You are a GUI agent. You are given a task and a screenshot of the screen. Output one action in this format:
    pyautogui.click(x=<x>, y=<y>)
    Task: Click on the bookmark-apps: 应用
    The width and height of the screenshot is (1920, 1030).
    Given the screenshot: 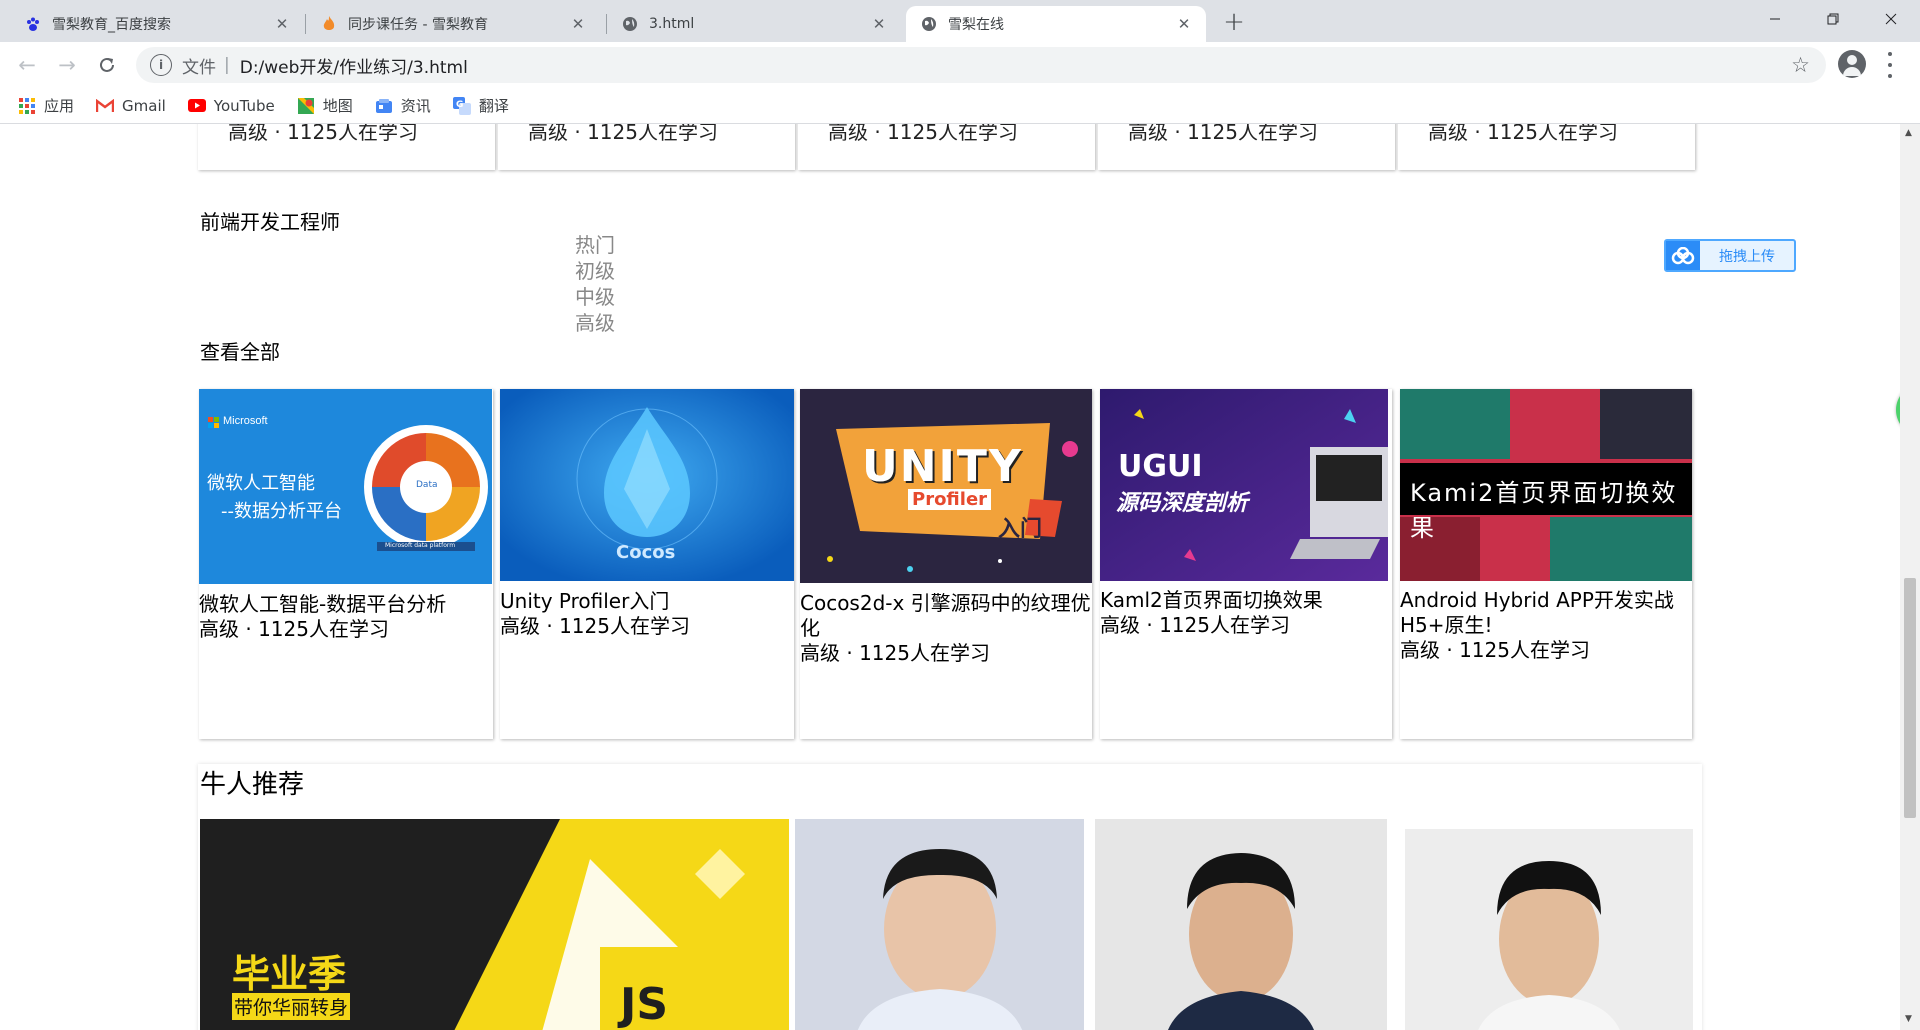 What is the action you would take?
    pyautogui.click(x=46, y=105)
    